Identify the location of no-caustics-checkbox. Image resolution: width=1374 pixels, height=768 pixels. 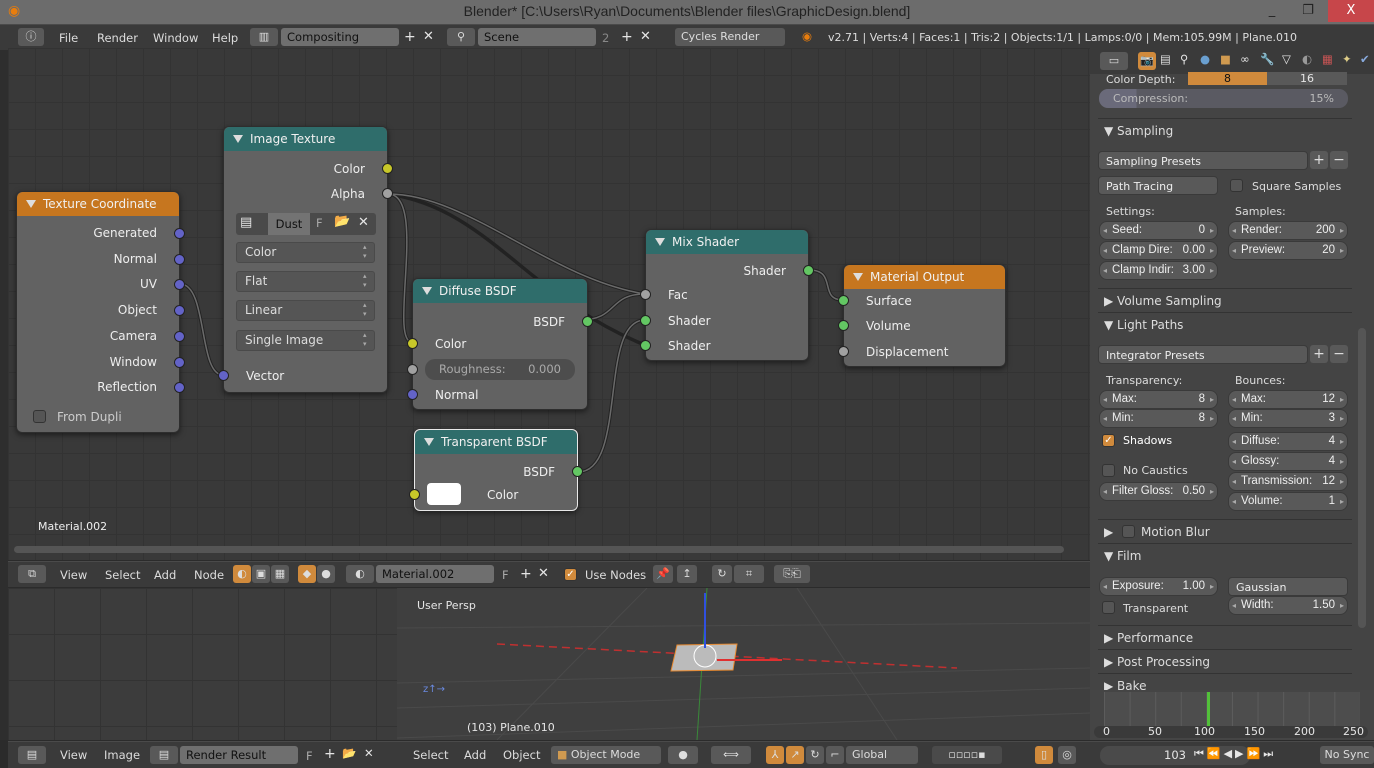
(1108, 470).